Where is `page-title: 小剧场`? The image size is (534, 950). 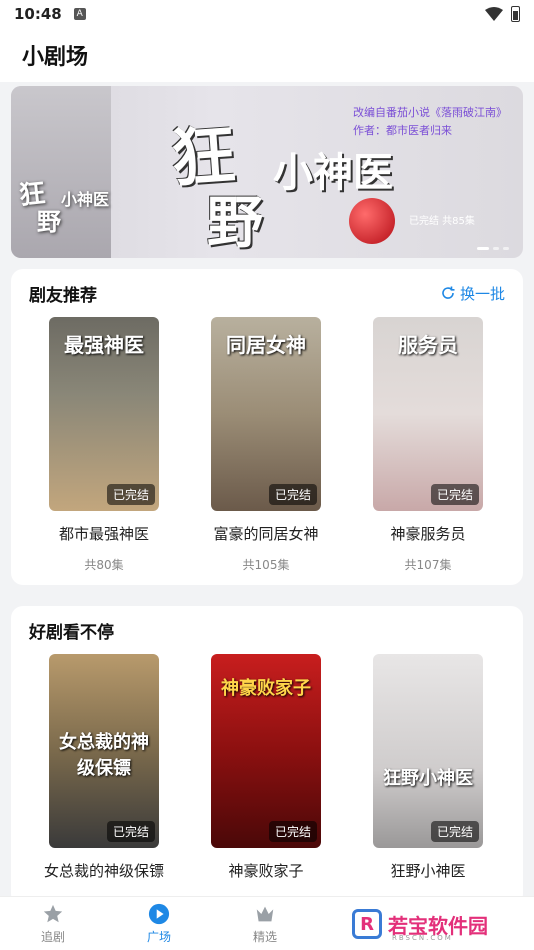 page-title: 小剧场 is located at coordinates (55, 57).